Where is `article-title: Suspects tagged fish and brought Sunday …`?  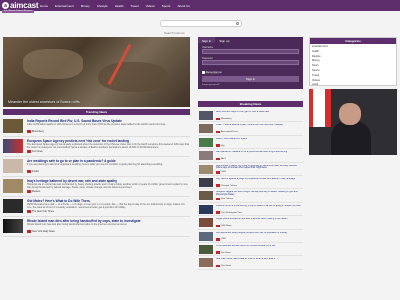 article-title: Suspects tagged fish and brought Sunday … is located at coordinates (259, 194).